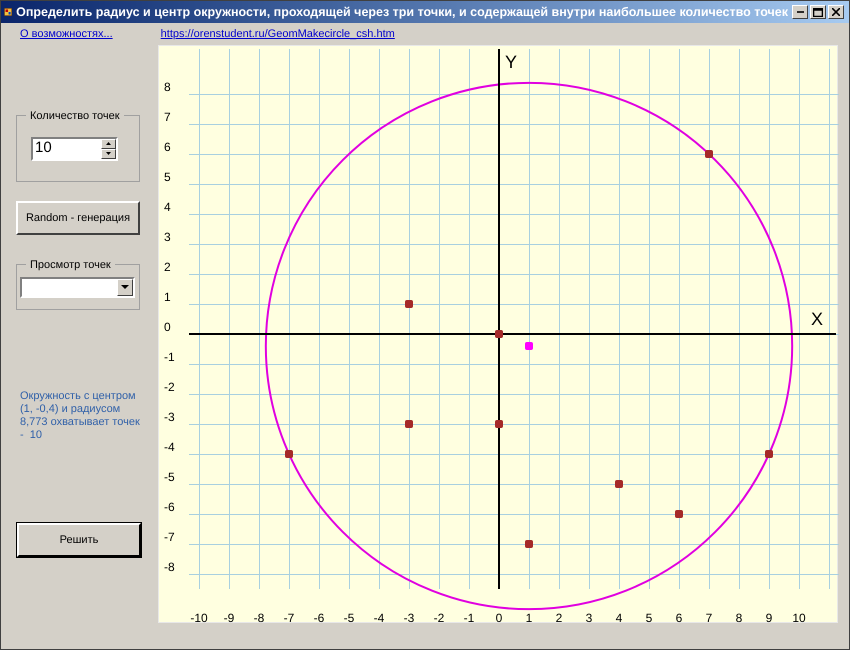 The width and height of the screenshot is (850, 650). Describe the element at coordinates (229, 617) in the screenshot. I see `tick-label: -9` at that location.